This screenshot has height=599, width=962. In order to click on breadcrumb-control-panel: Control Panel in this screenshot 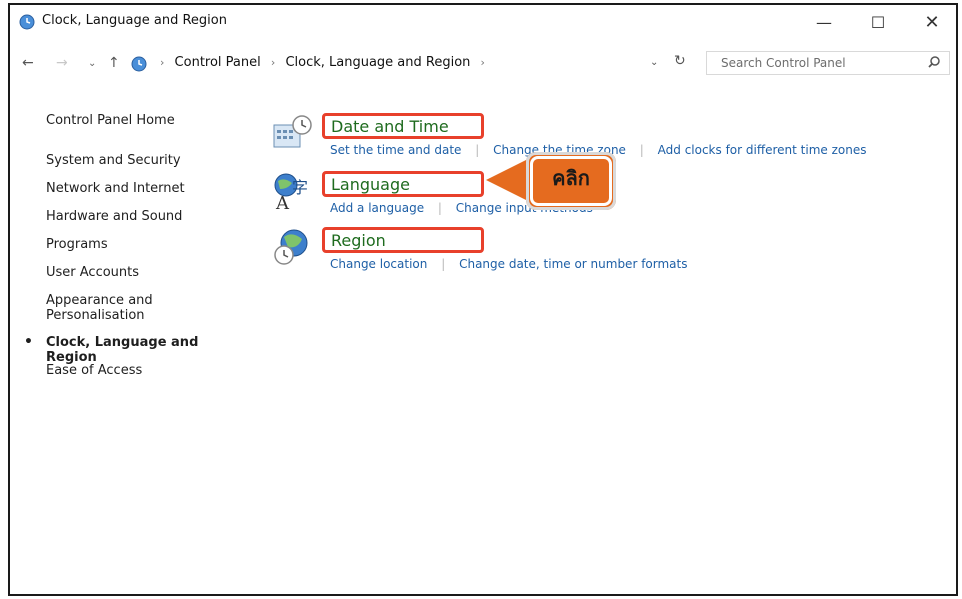, I will do `click(218, 62)`.